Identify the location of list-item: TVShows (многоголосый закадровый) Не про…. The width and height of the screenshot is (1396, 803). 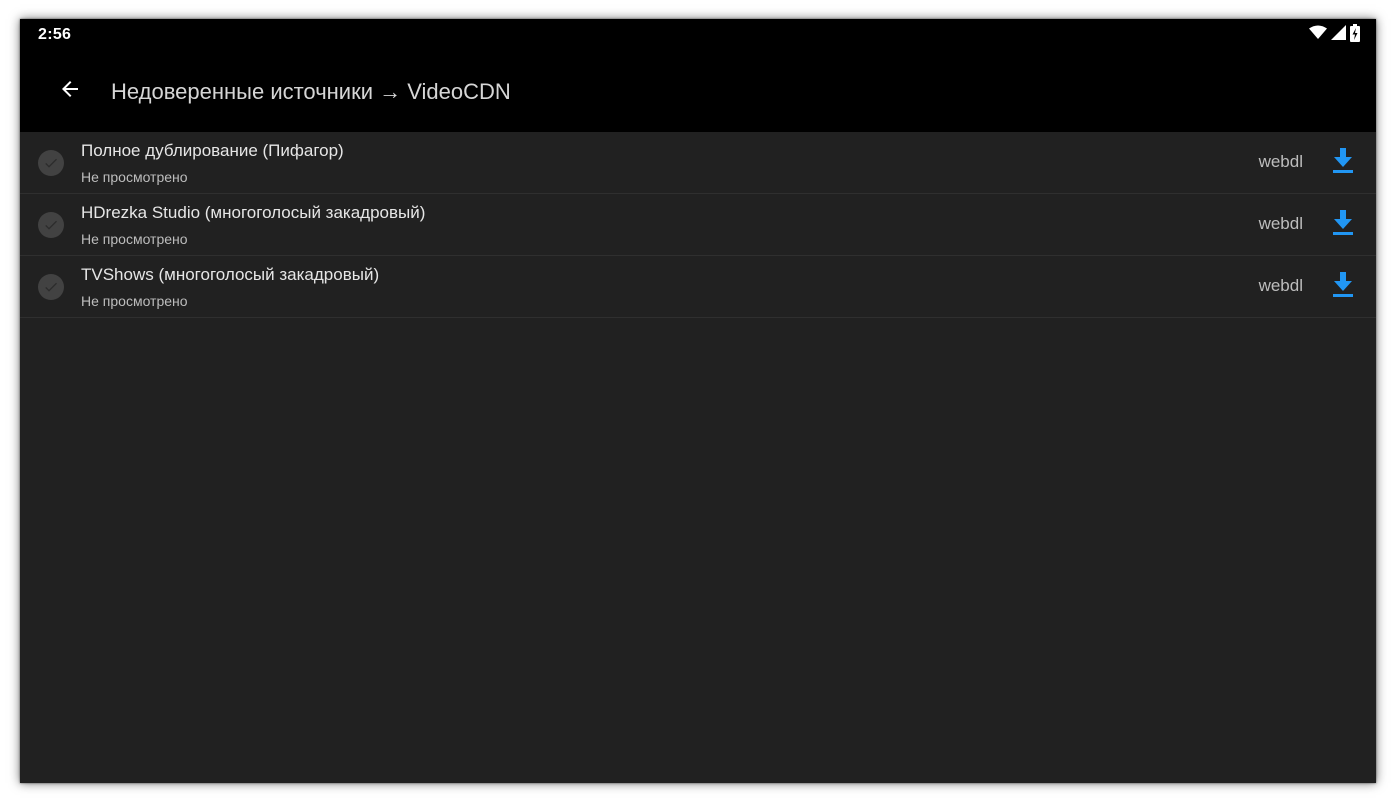
(698, 287).